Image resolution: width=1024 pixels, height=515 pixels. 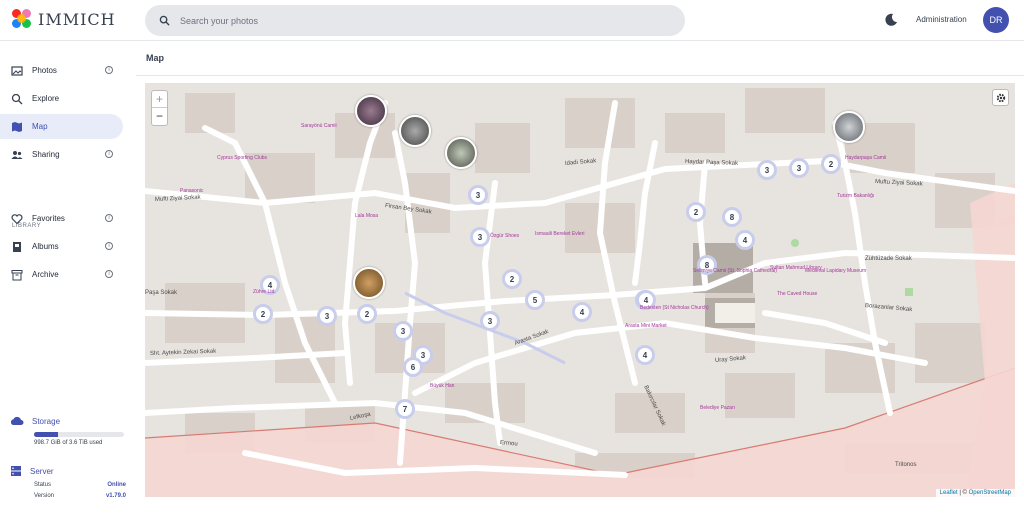 I want to click on poi-label: Medieval Lapidary Museum, so click(x=835, y=271).